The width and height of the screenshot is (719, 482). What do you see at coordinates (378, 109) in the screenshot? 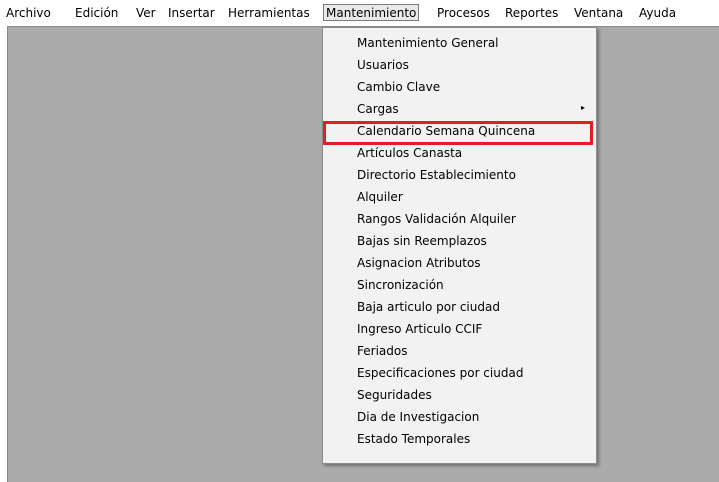
I see `menu-item-cargas-label: Cargas` at bounding box center [378, 109].